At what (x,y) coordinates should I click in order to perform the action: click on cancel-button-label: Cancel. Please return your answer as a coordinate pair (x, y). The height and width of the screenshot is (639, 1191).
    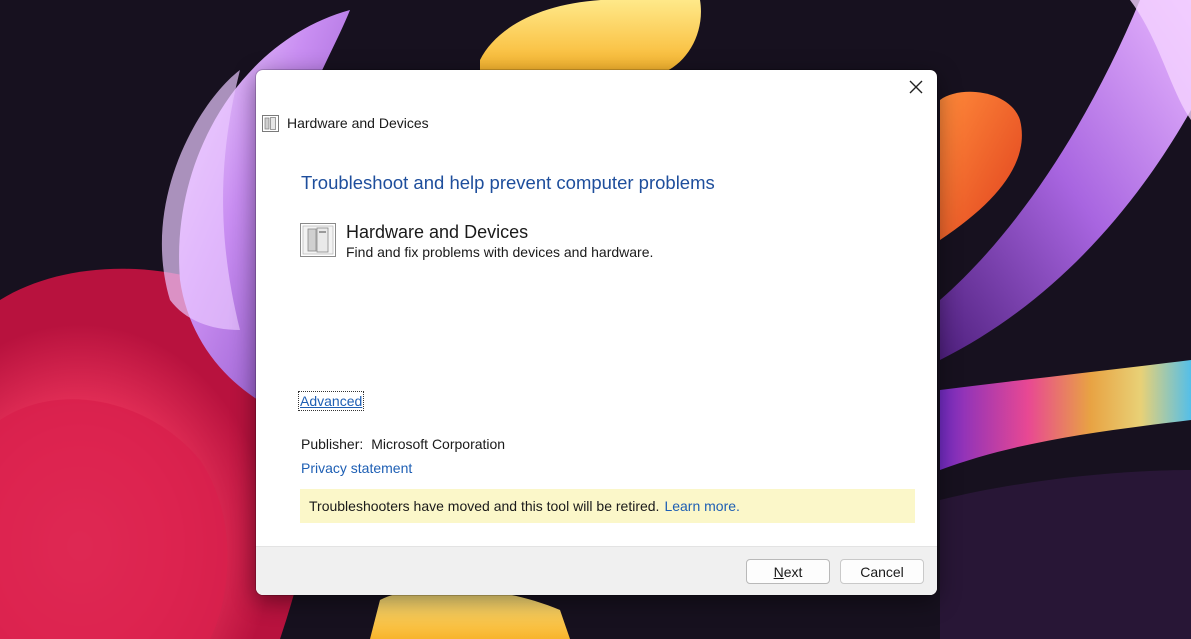
    Looking at the image, I should click on (882, 571).